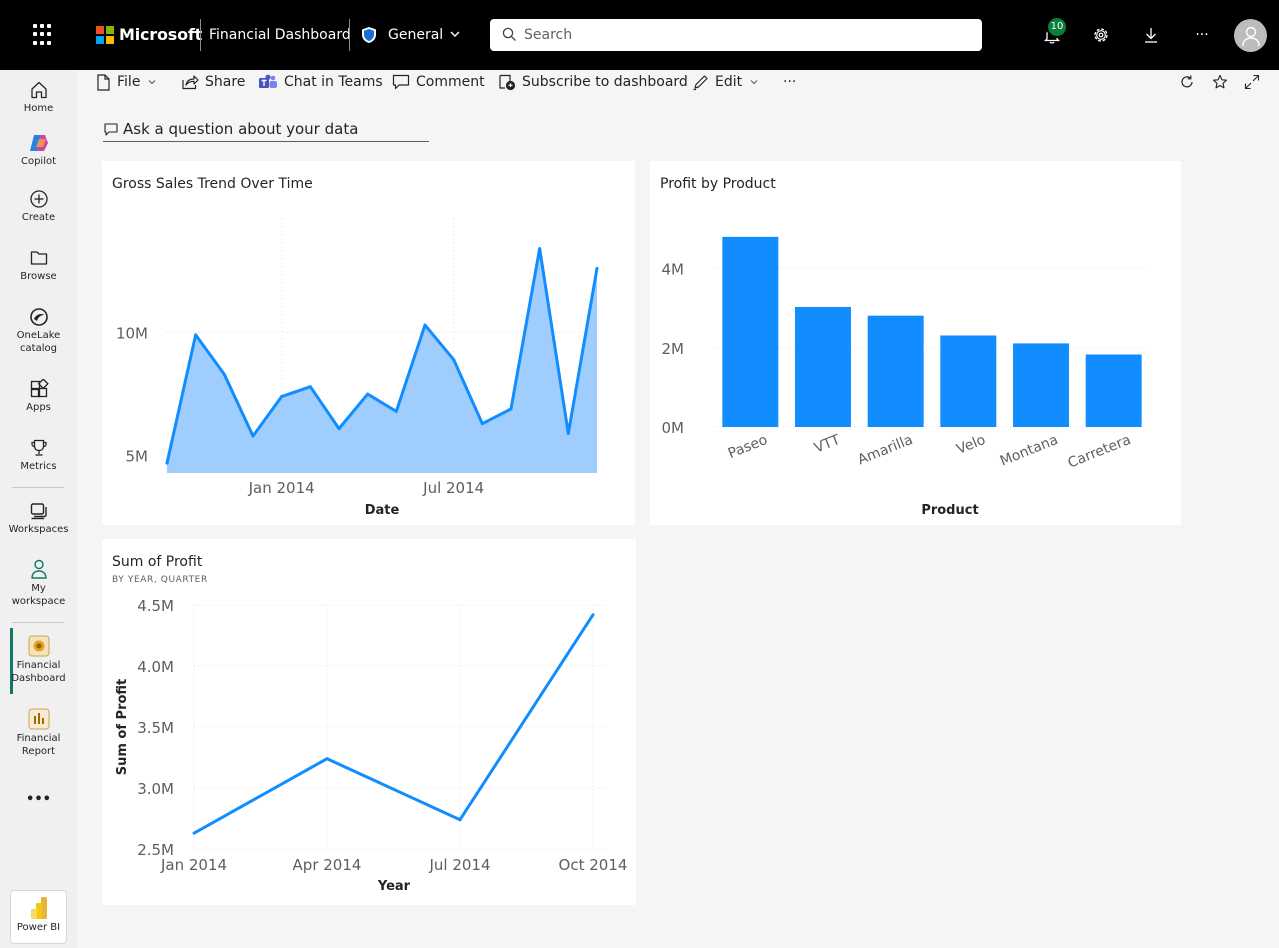 The width and height of the screenshot is (1279, 948). I want to click on trophy-icon, so click(38, 447).